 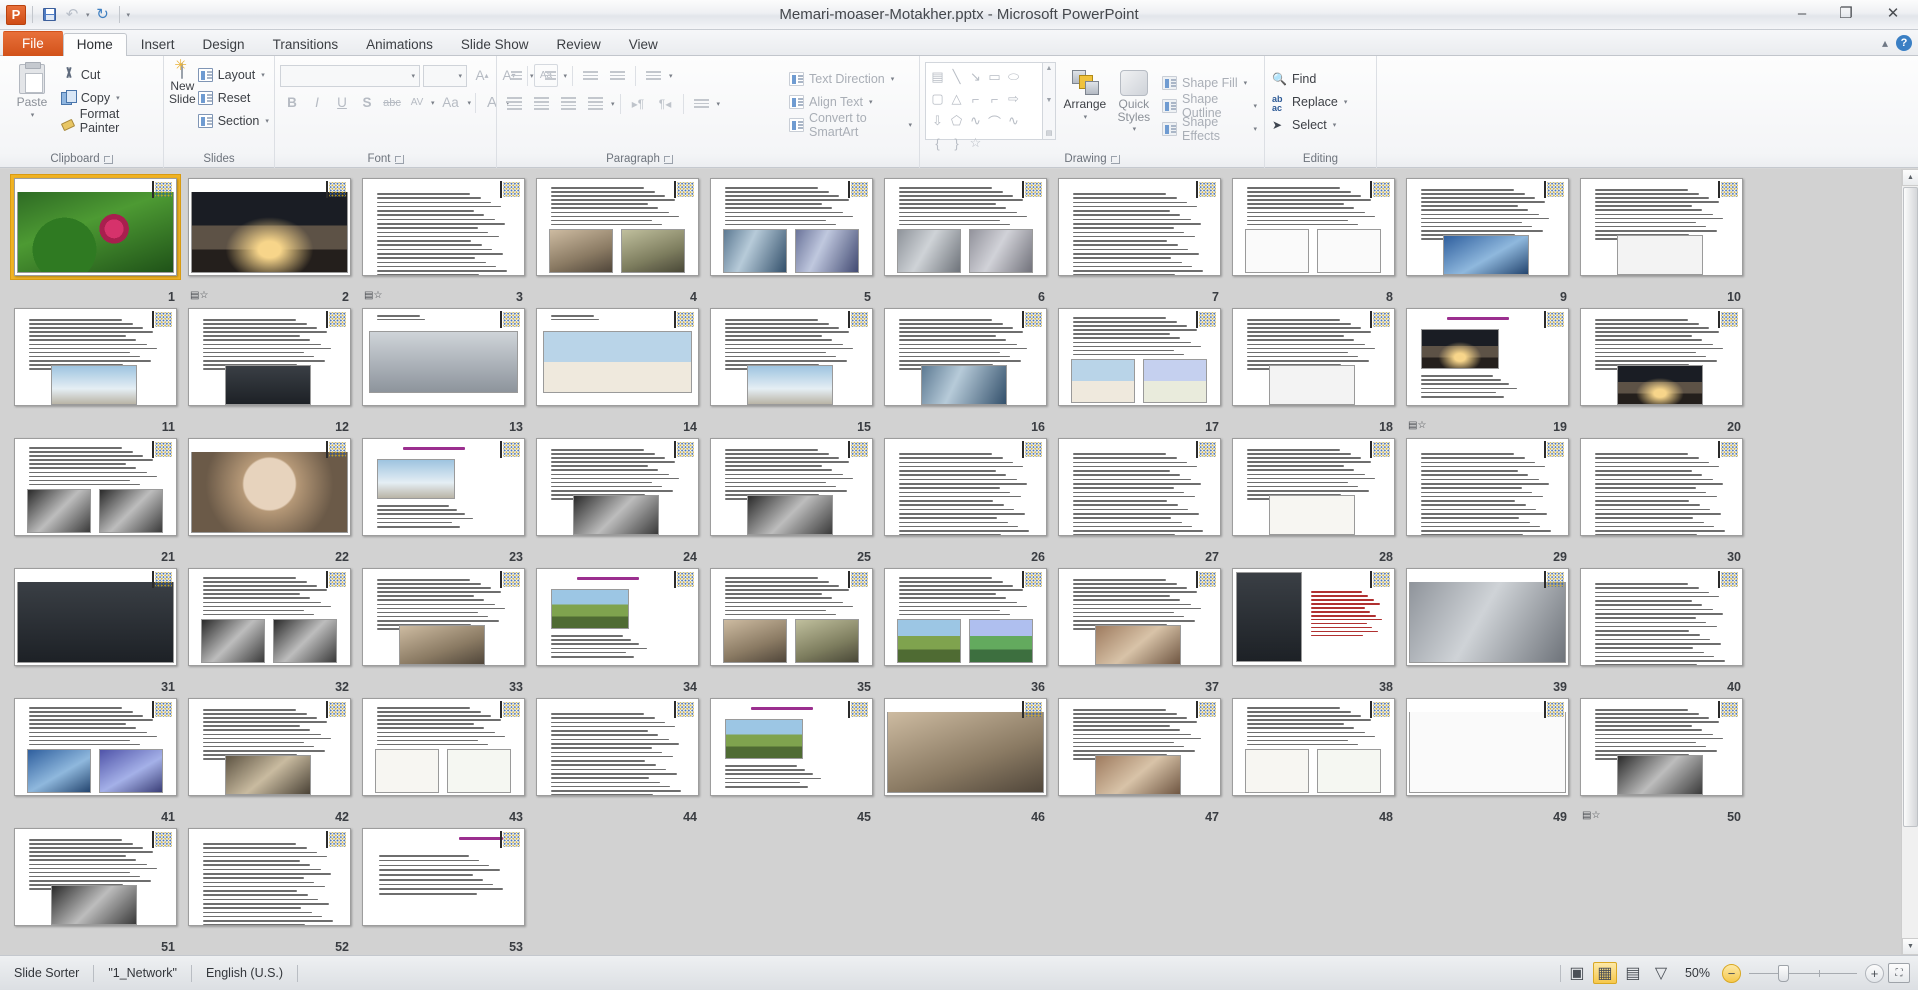 I want to click on slide-thumbnail-14: 14, so click(x=617, y=370).